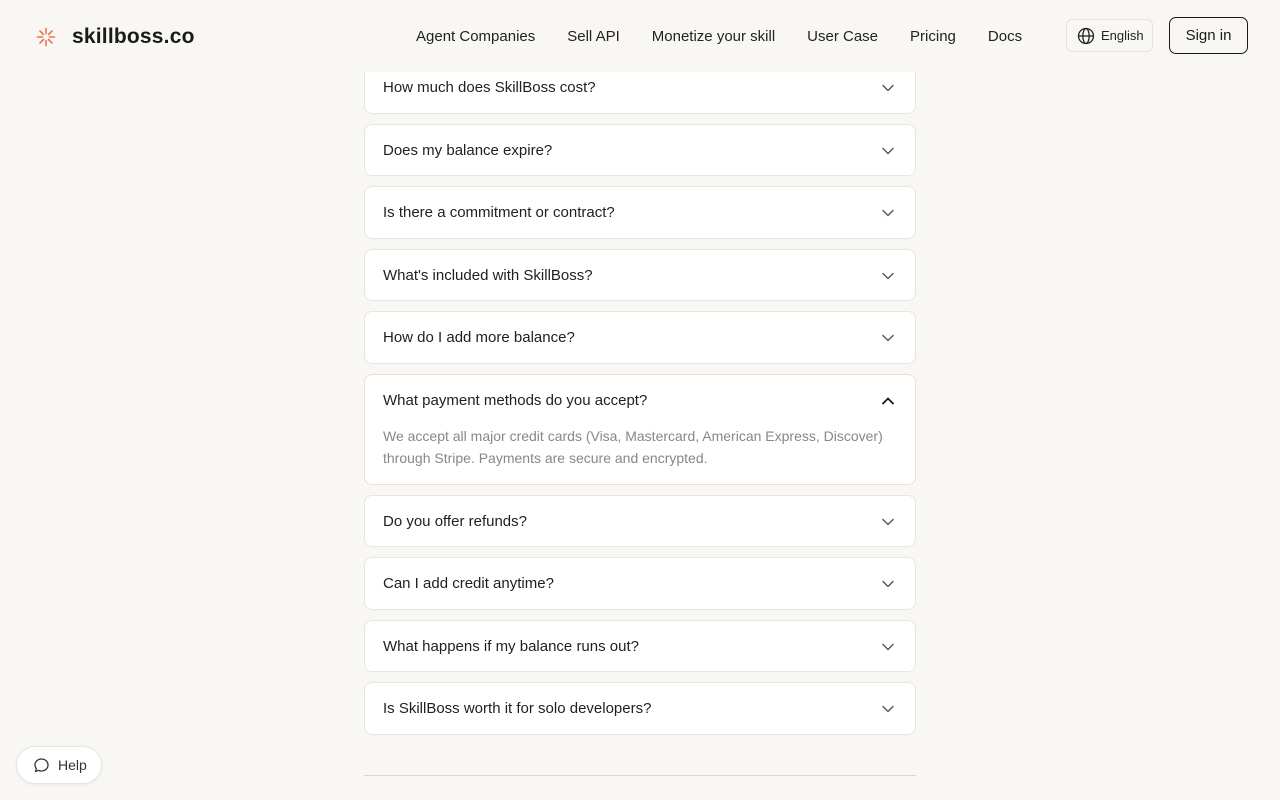 The width and height of the screenshot is (1280, 800). I want to click on faq-question: Is there a commitment or contract?, so click(499, 212).